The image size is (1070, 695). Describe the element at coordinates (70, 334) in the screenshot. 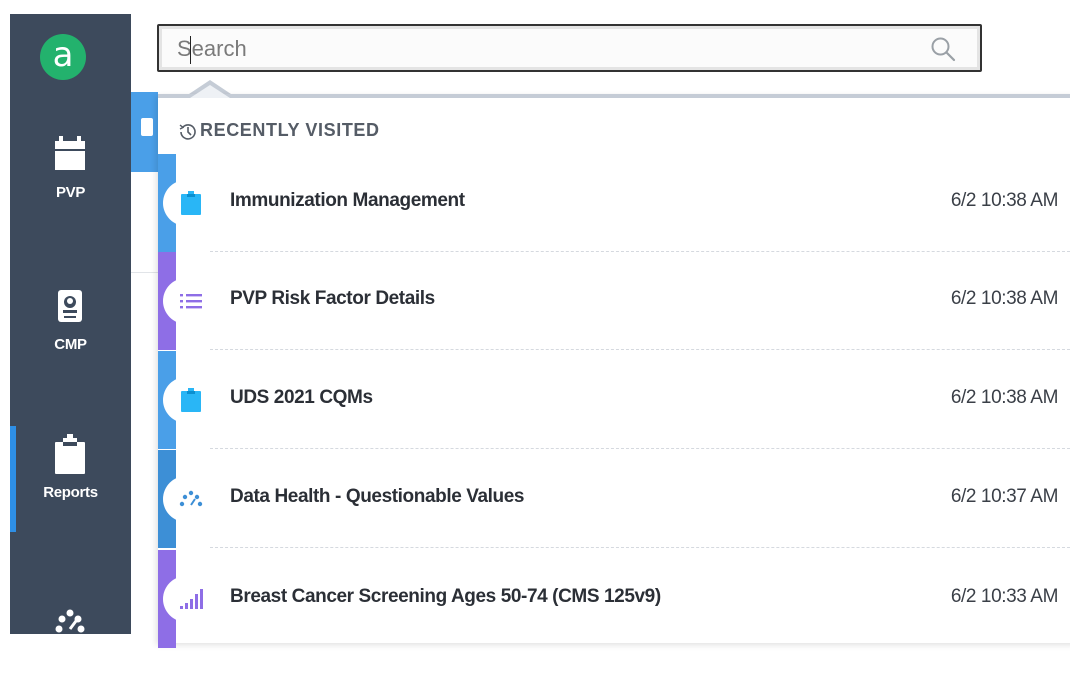

I see `sidebar-item-cmp: CMP` at that location.